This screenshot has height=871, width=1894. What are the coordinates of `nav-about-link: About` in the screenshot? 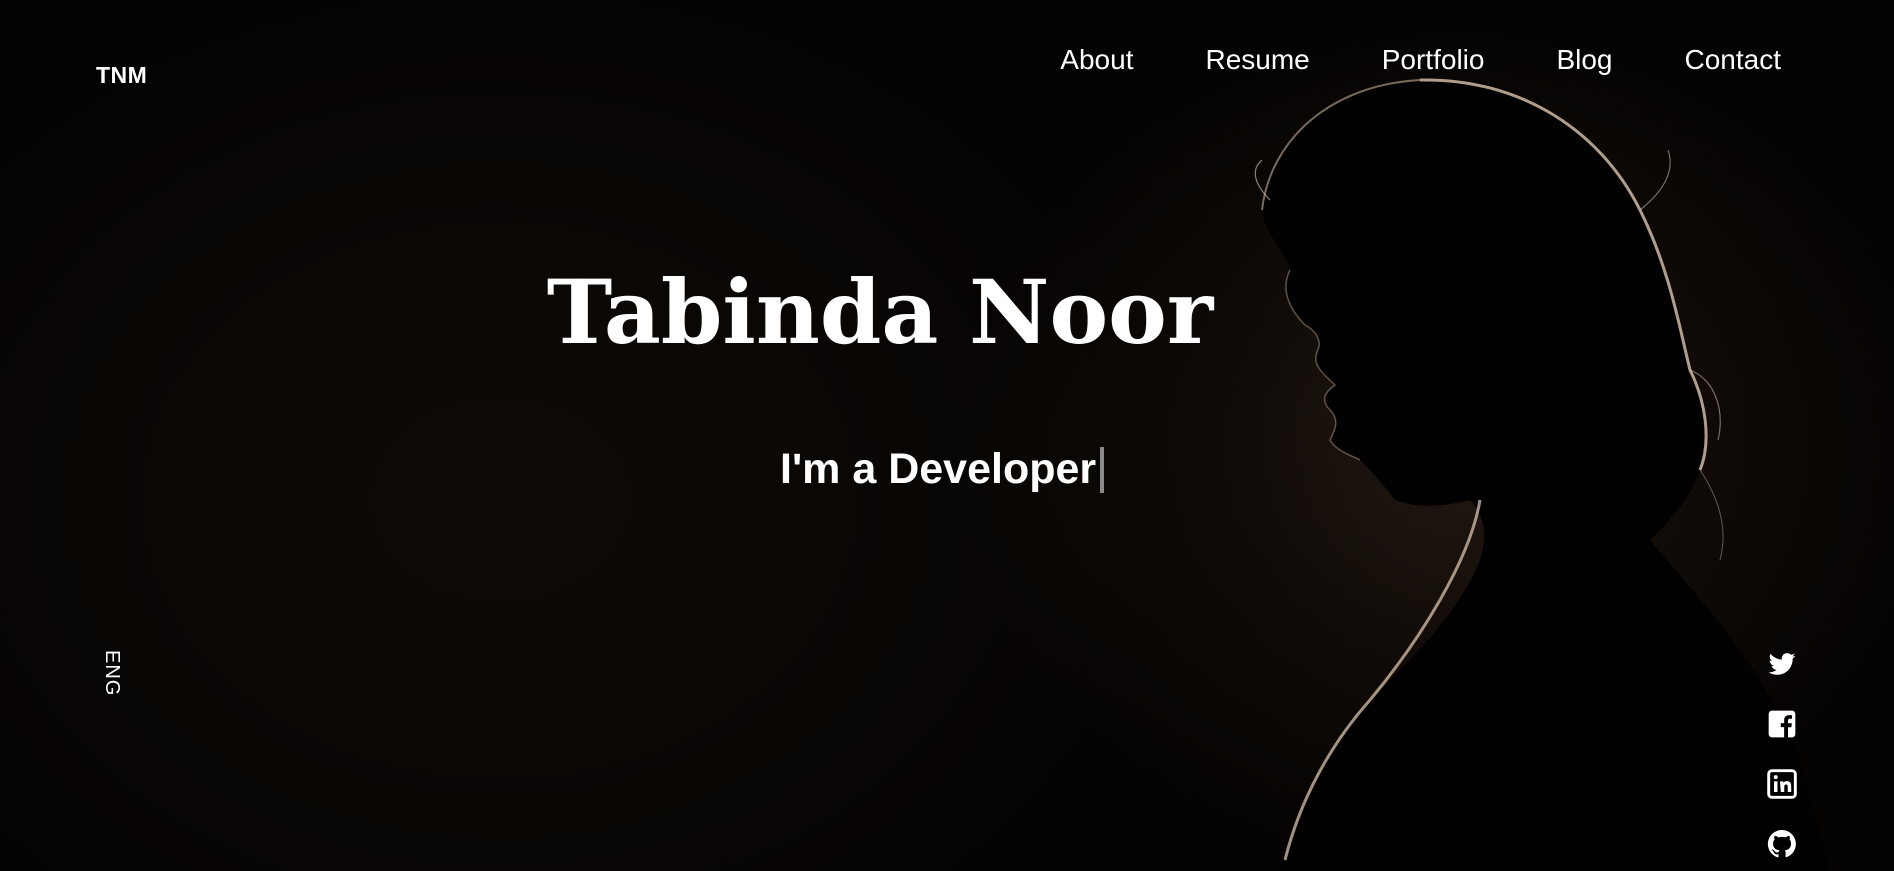 It's located at (1096, 60).